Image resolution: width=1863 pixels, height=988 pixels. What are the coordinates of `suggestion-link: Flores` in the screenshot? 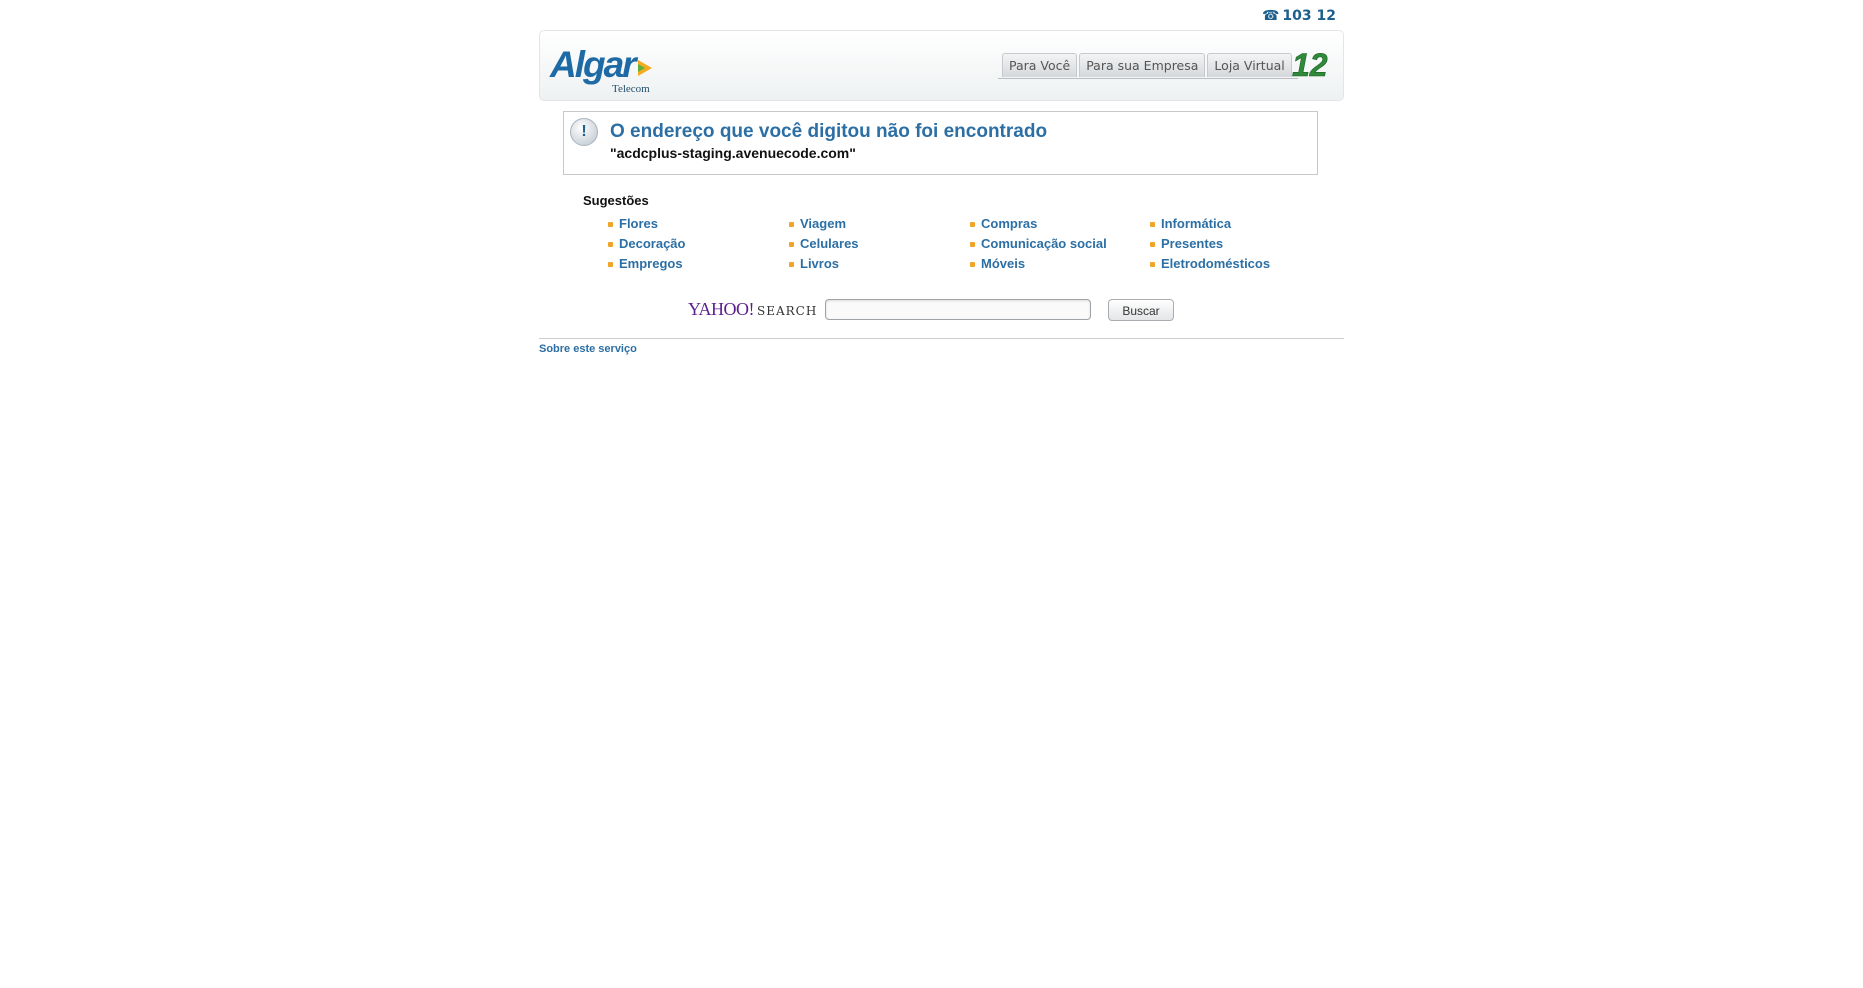 It's located at (633, 223).